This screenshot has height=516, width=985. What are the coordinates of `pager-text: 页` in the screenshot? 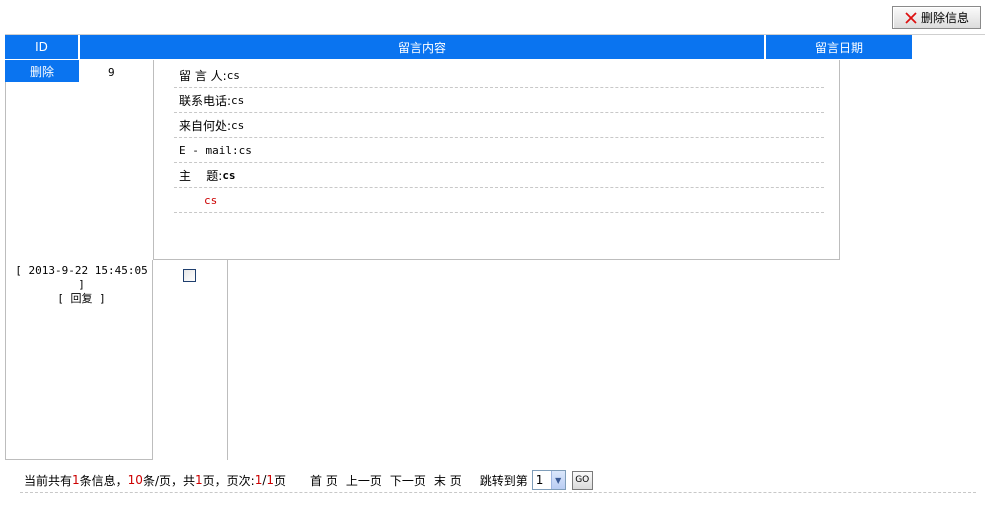 It's located at (280, 480).